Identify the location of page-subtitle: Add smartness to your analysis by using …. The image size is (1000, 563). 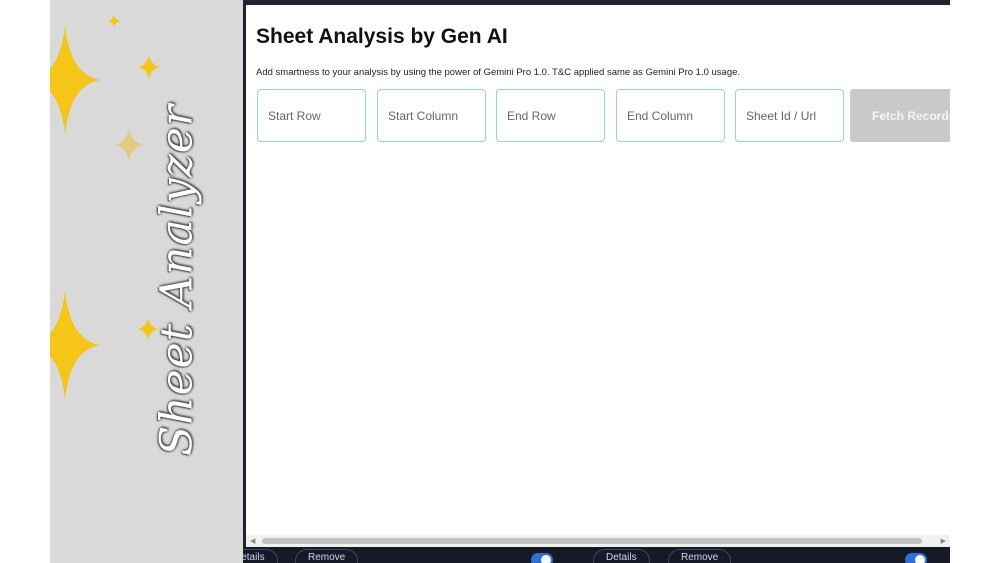
(498, 72).